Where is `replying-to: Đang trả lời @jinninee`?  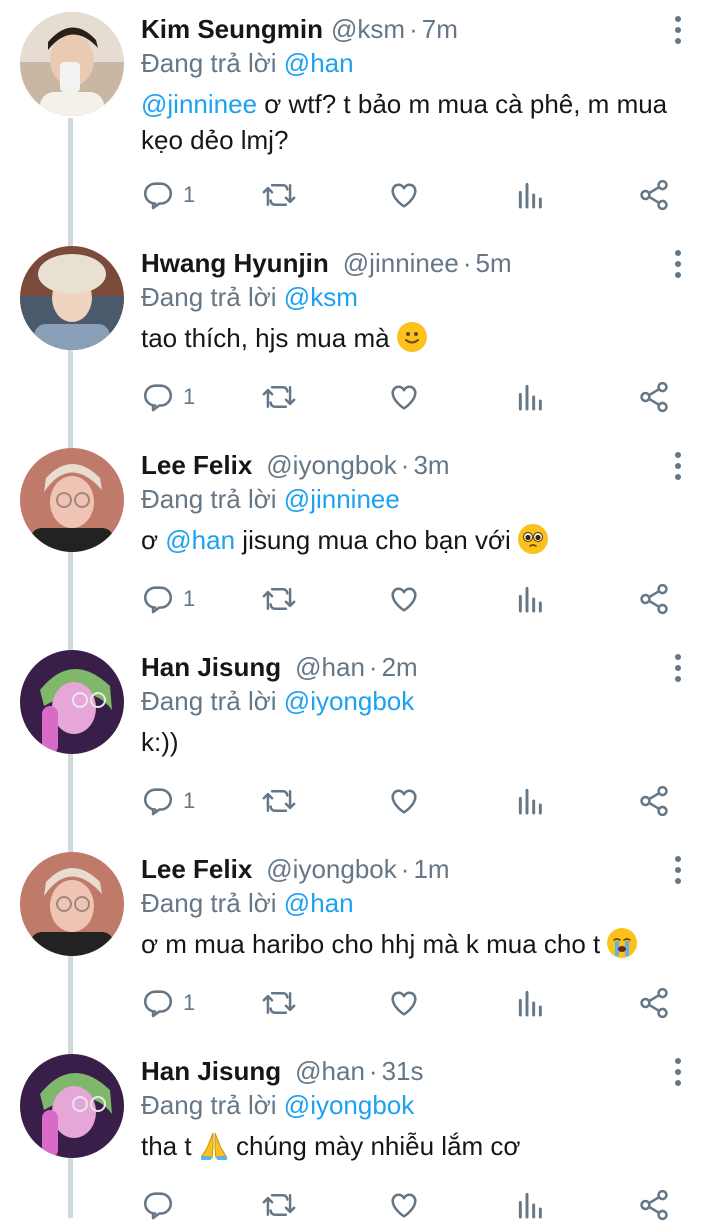 replying-to: Đang trả lời @jinninee is located at coordinates (270, 499).